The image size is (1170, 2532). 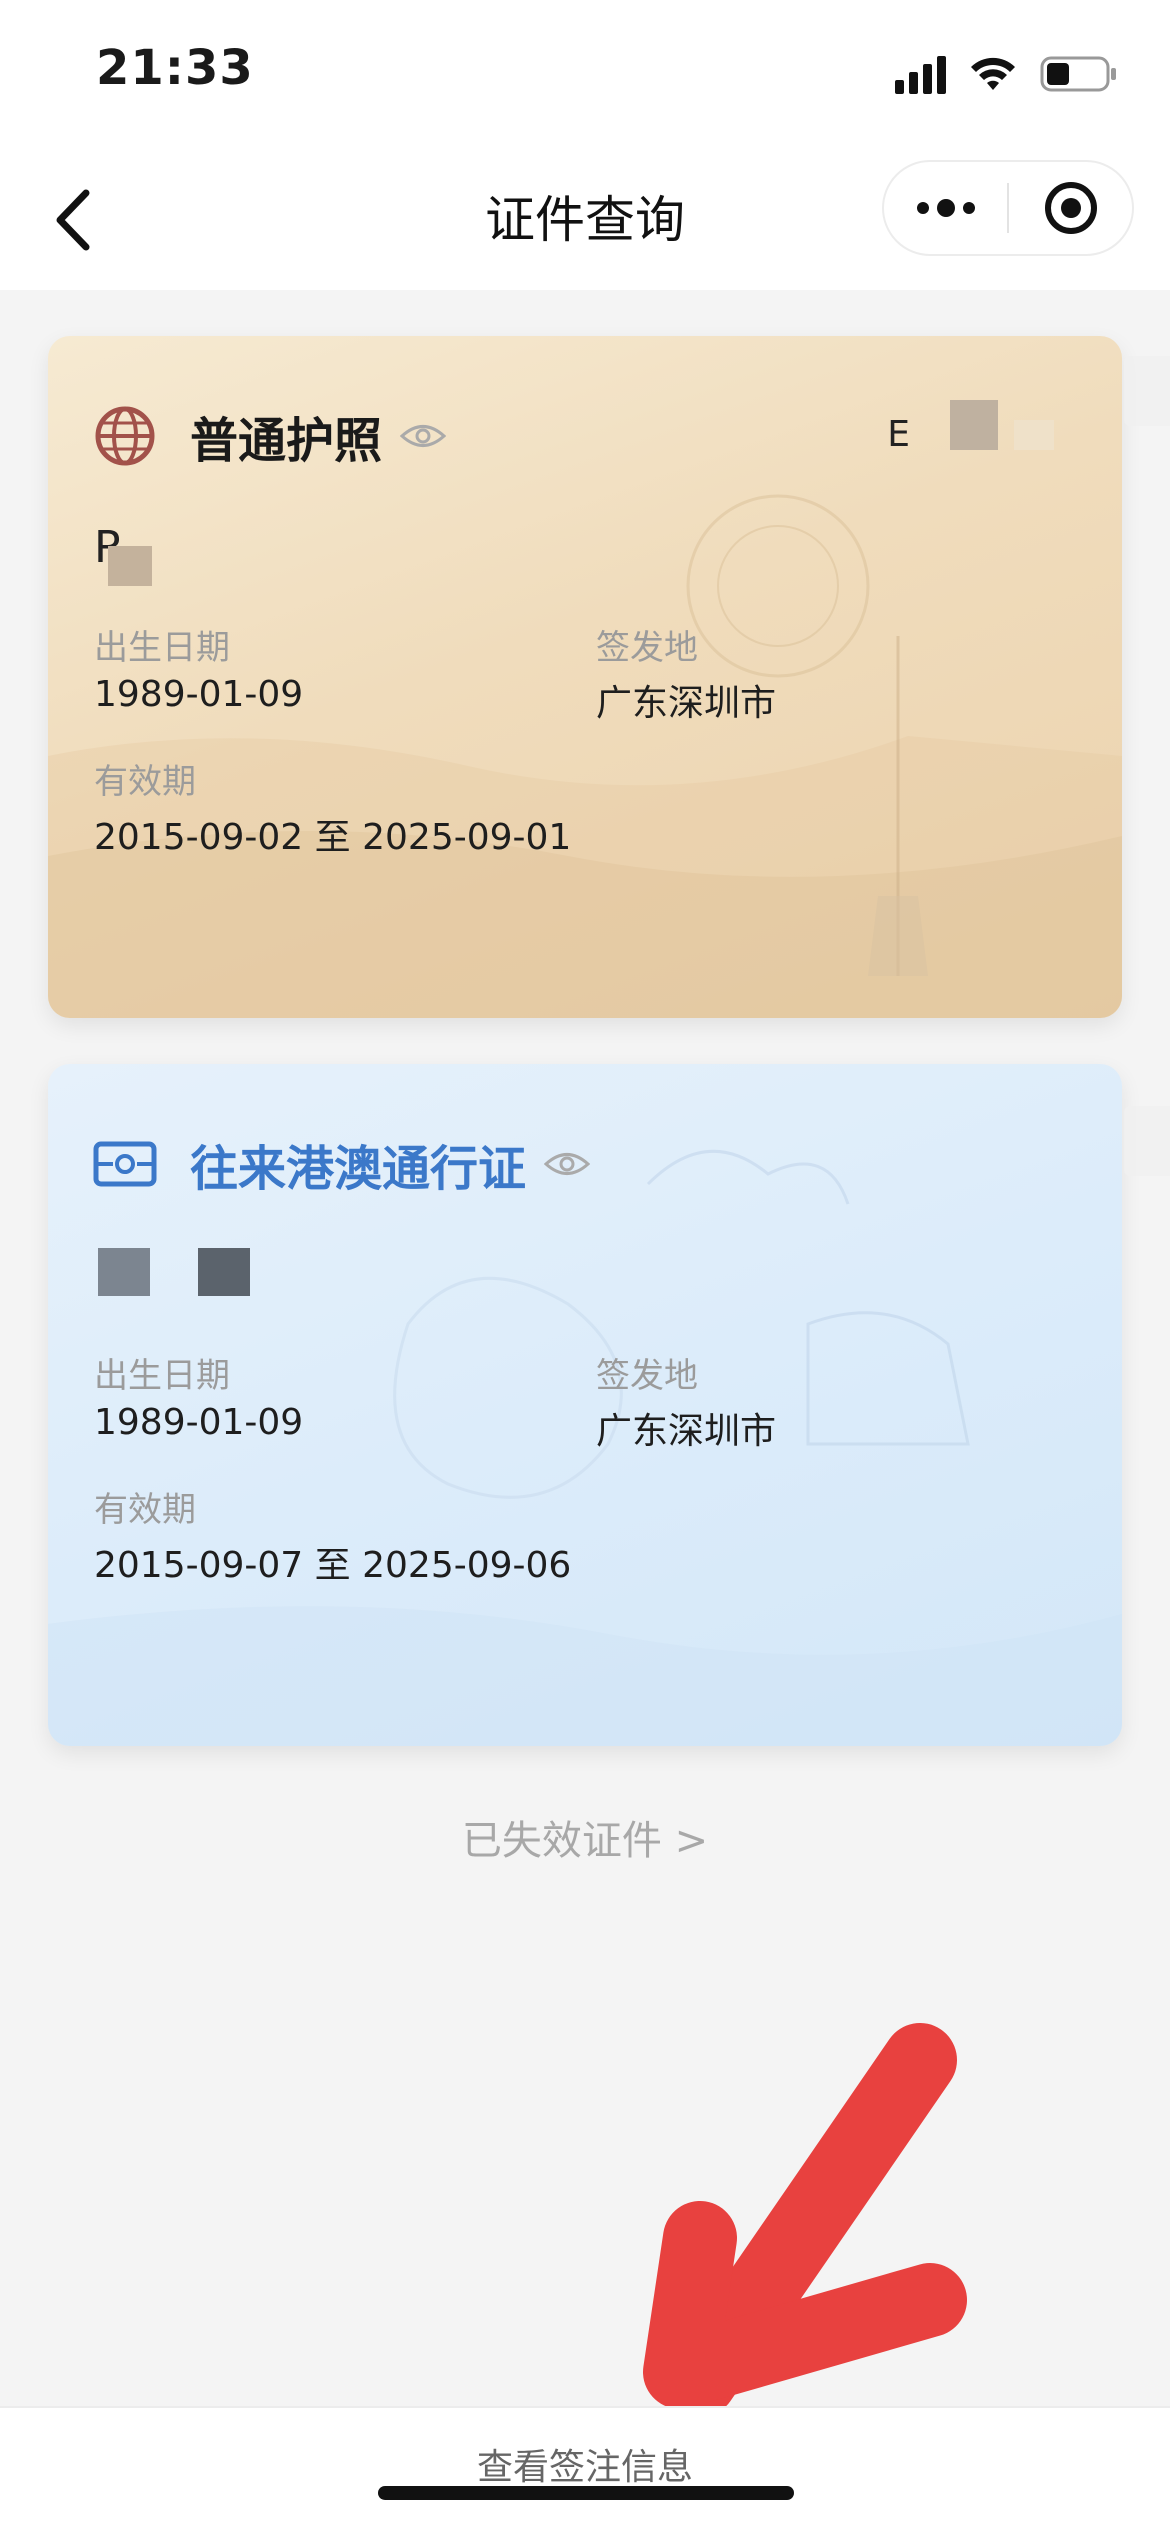 I want to click on mini-program-capsule, so click(x=1008, y=208).